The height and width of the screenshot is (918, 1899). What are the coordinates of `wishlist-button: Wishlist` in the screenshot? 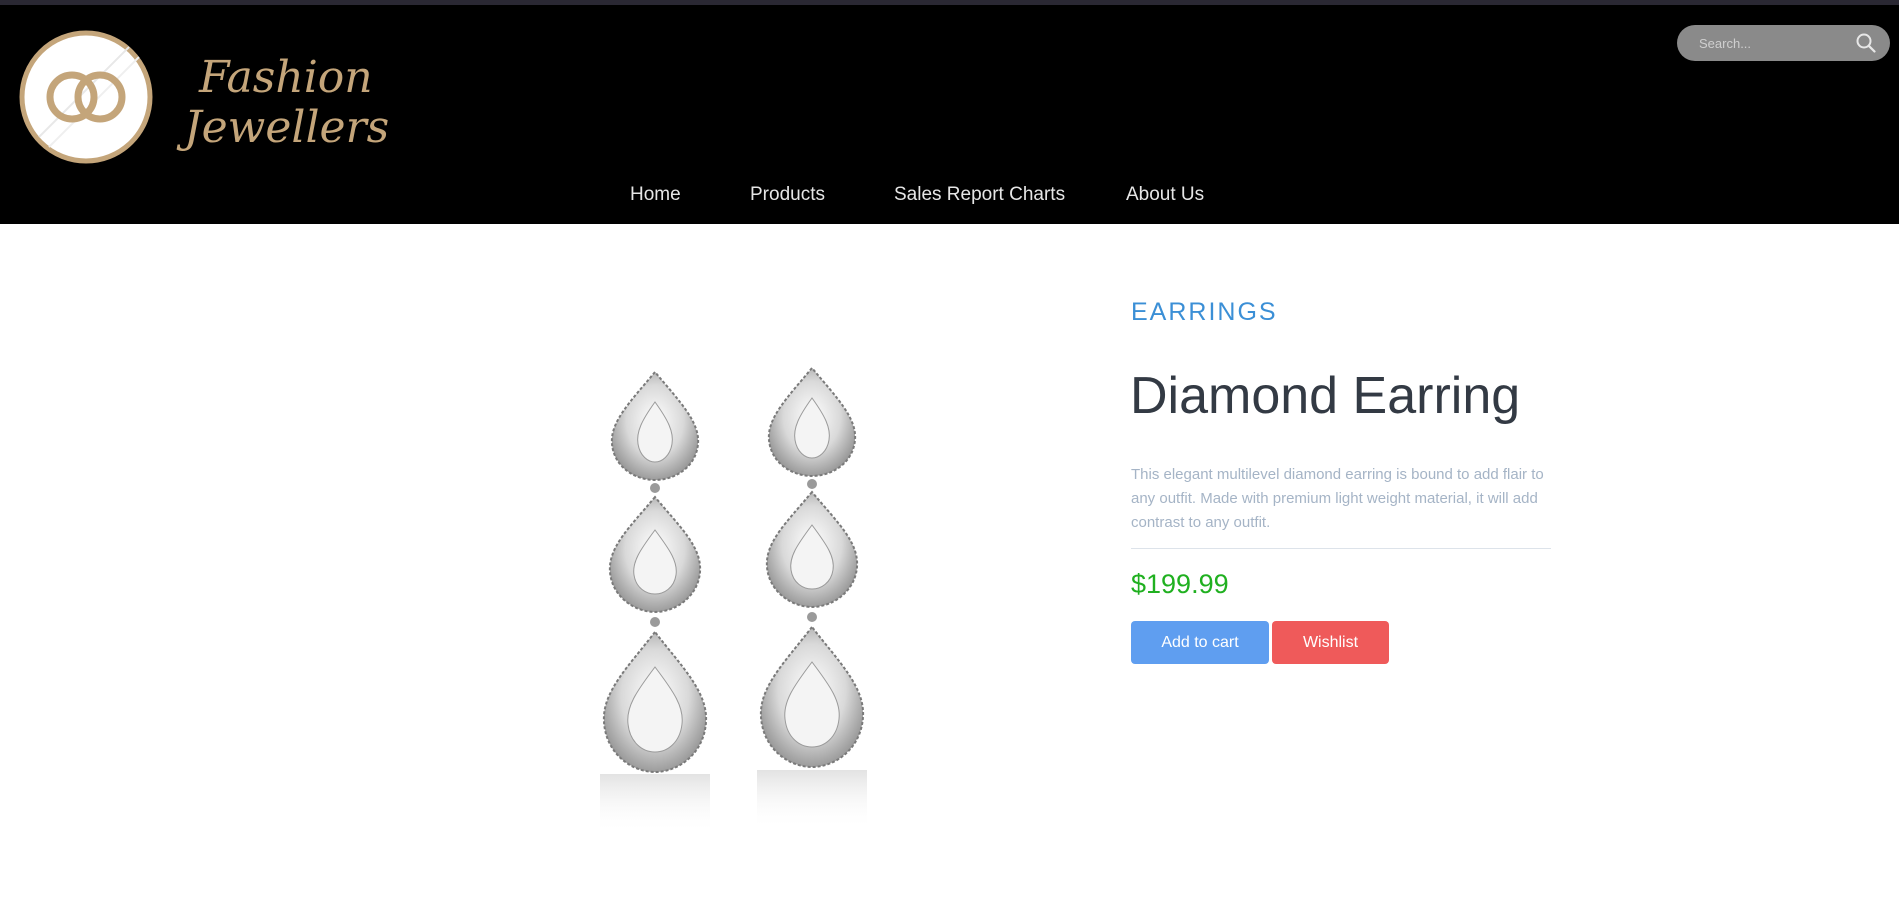 It's located at (1330, 642).